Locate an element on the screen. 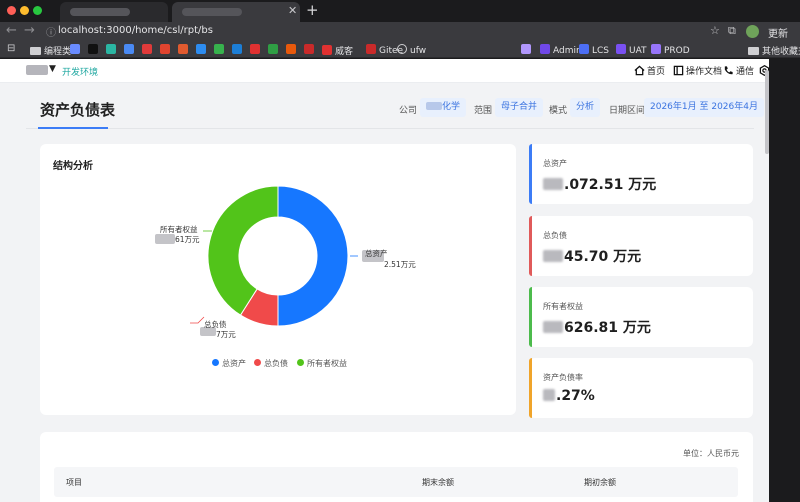  new-tab-button: + is located at coordinates (312, 10).